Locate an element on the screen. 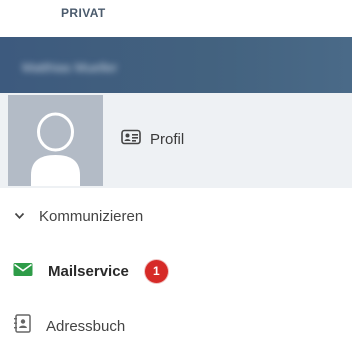 Image resolution: width=352 pixels, height=351 pixels. nav-item-label: Mailservice is located at coordinates (88, 271).